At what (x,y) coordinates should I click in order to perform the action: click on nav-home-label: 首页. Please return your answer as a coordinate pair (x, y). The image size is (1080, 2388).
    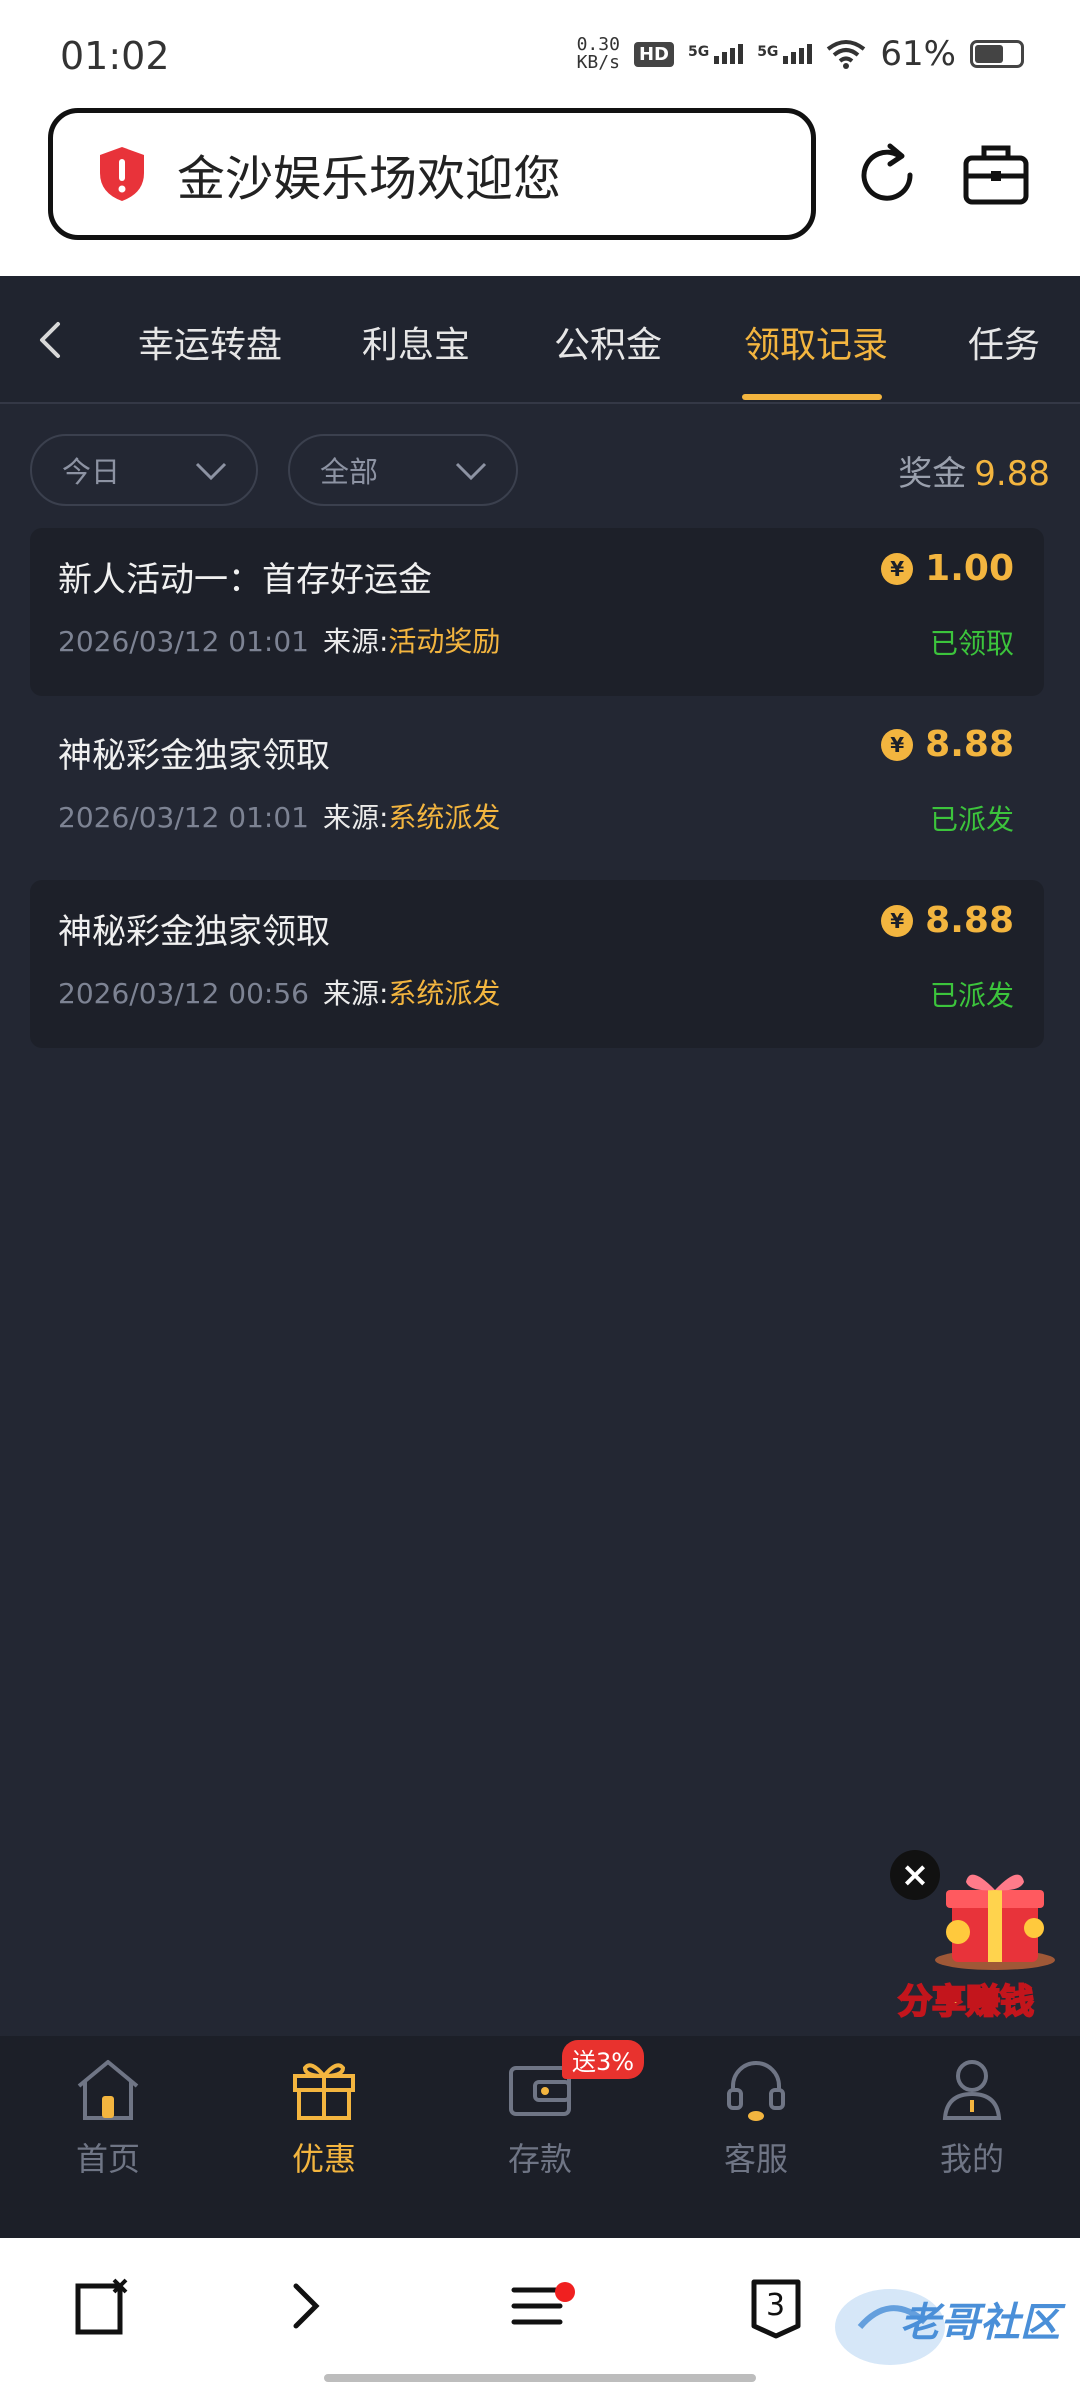
    Looking at the image, I should click on (107, 2159).